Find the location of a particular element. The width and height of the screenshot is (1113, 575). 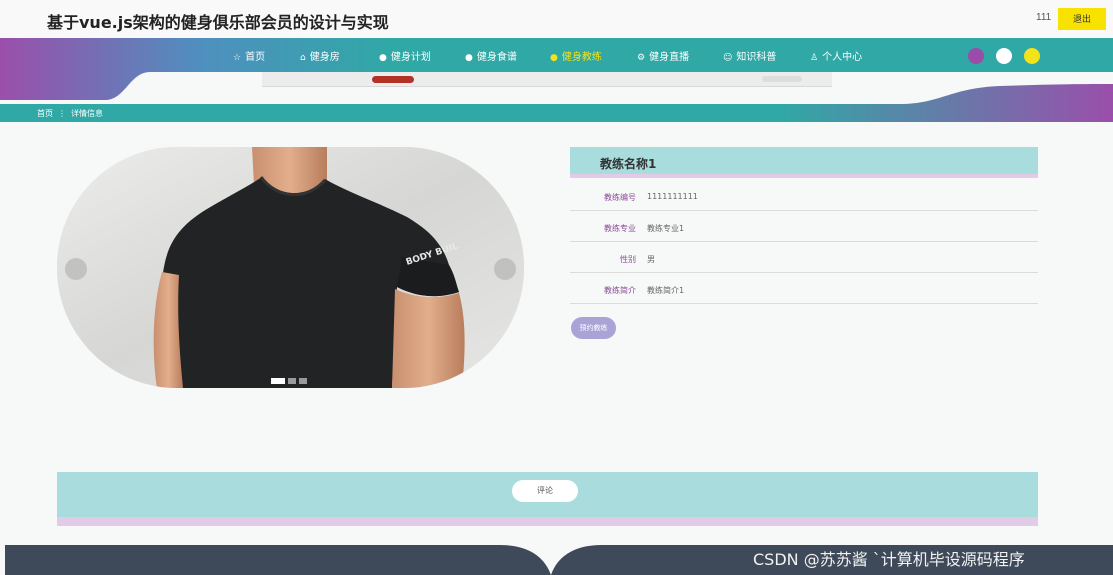

detail-row-gender: 性别 男 is located at coordinates (804, 257).